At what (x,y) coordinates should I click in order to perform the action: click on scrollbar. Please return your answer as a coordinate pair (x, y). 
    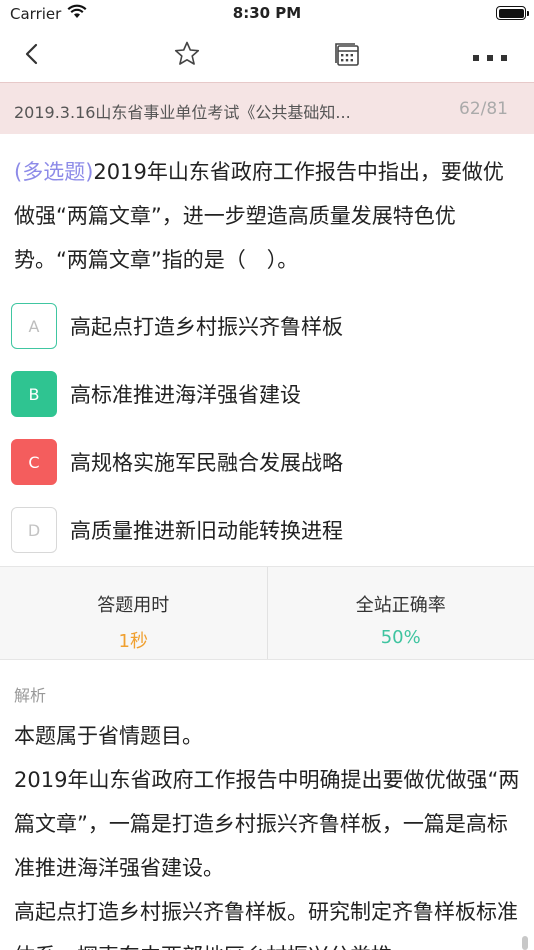
    Looking at the image, I should click on (525, 943).